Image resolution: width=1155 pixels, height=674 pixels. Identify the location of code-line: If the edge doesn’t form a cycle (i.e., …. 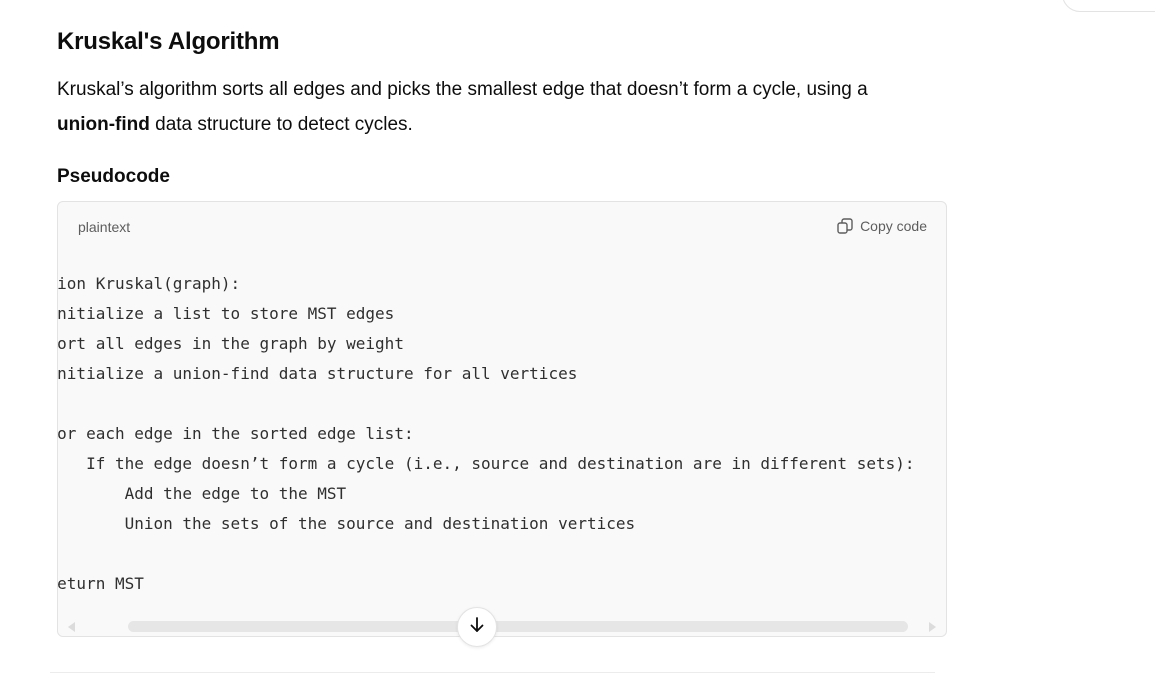
(486, 463).